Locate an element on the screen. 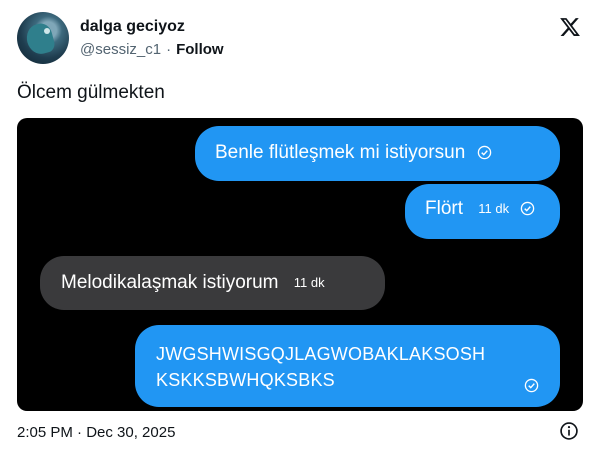 The image size is (600, 461). avatar-figure is located at coordinates (40, 39).